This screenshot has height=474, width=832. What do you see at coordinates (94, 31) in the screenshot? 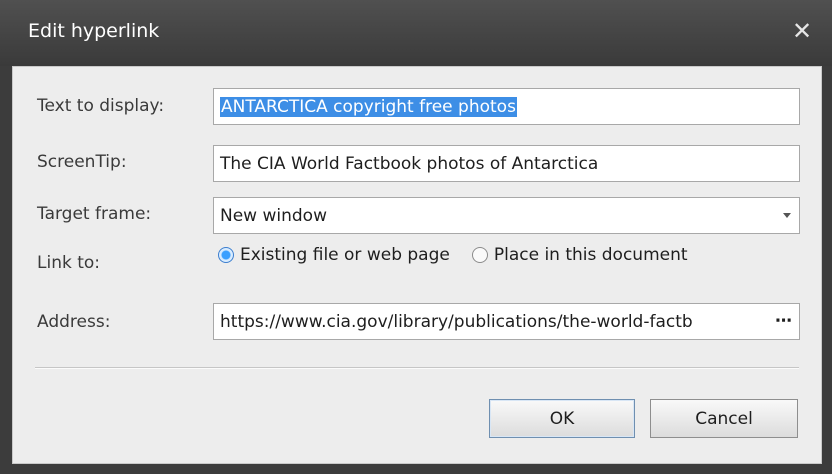
I see `dialog-title: Edit hyperlink` at bounding box center [94, 31].